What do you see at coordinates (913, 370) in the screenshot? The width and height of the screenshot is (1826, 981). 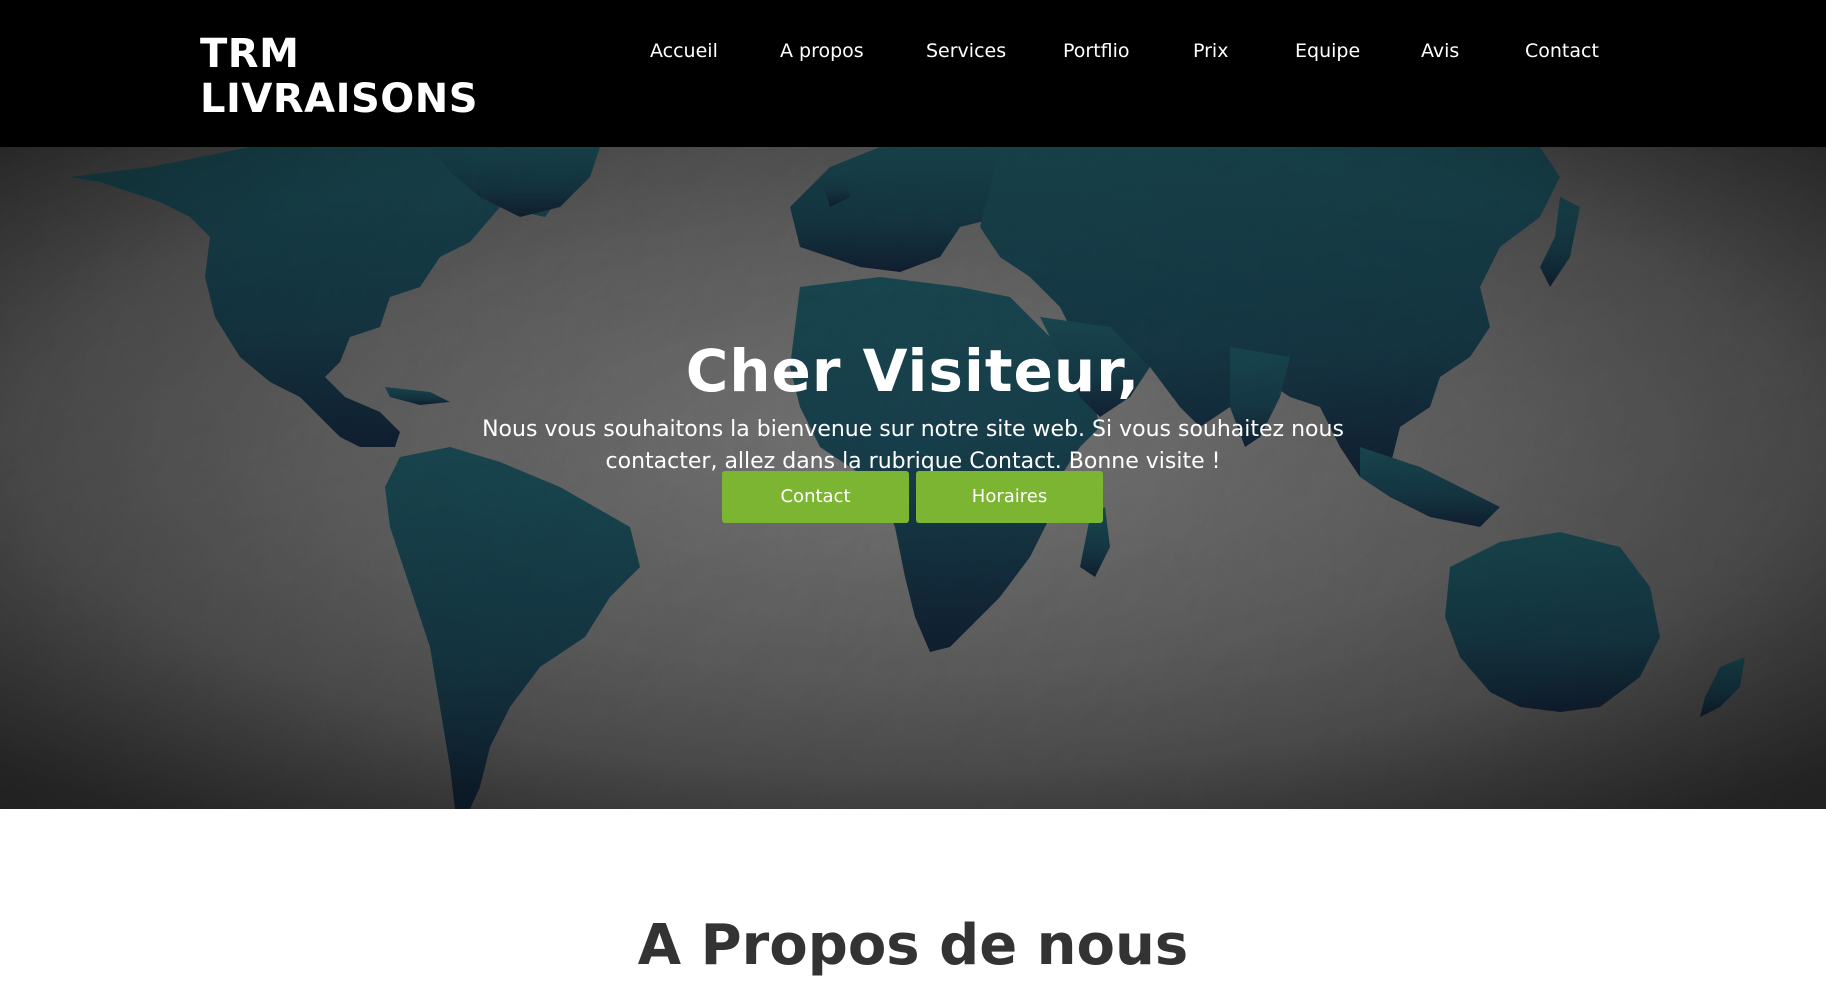 I see `hero-title: Cher Visiteur,` at bounding box center [913, 370].